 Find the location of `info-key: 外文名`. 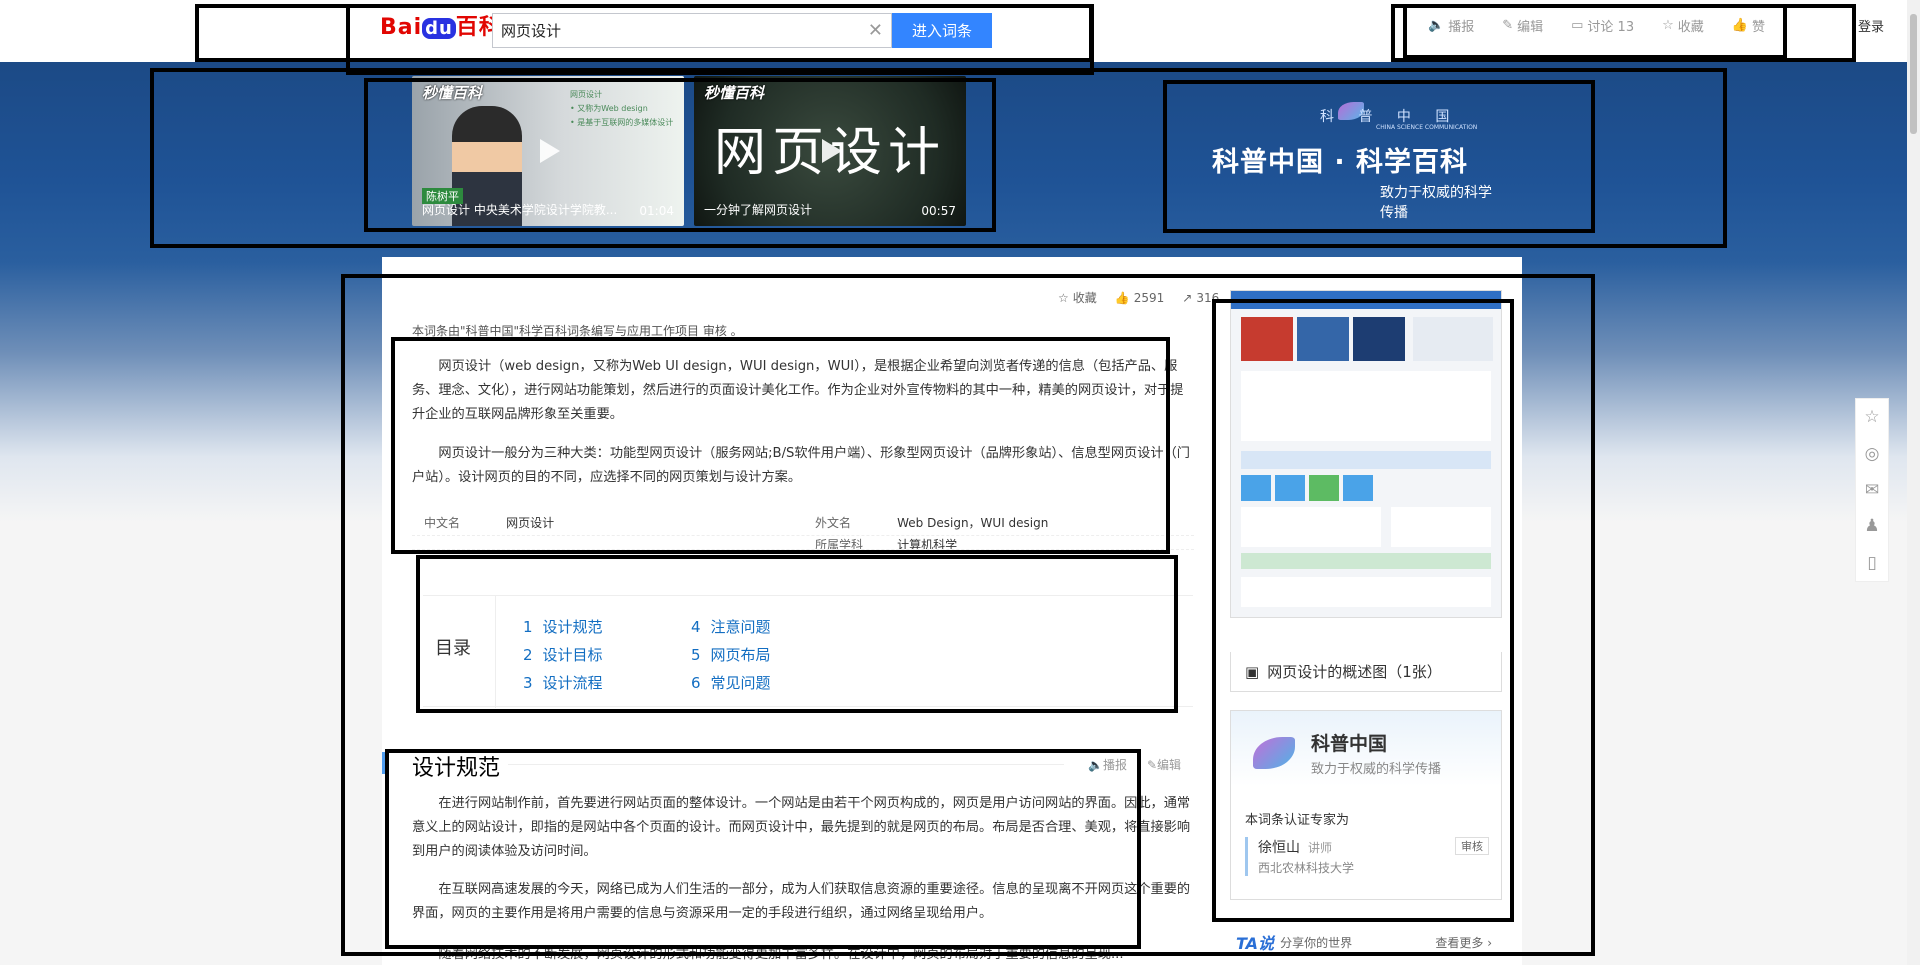

info-key: 外文名 is located at coordinates (833, 523).